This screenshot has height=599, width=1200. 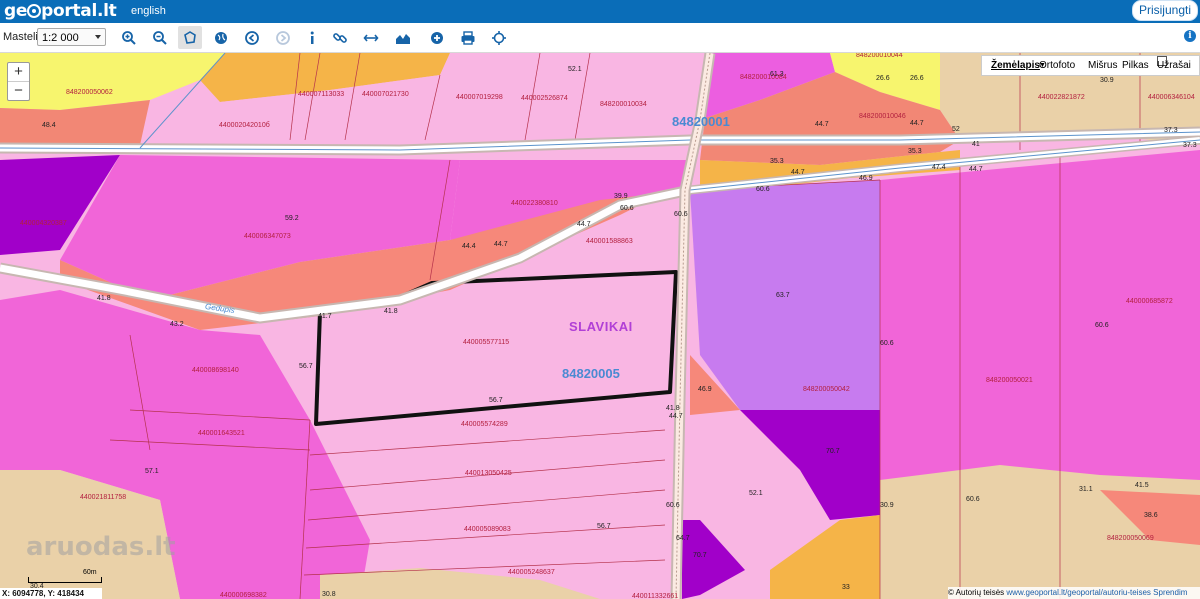 I want to click on map-toolbar: Mastelis: 1:2 000, so click(x=600, y=38).